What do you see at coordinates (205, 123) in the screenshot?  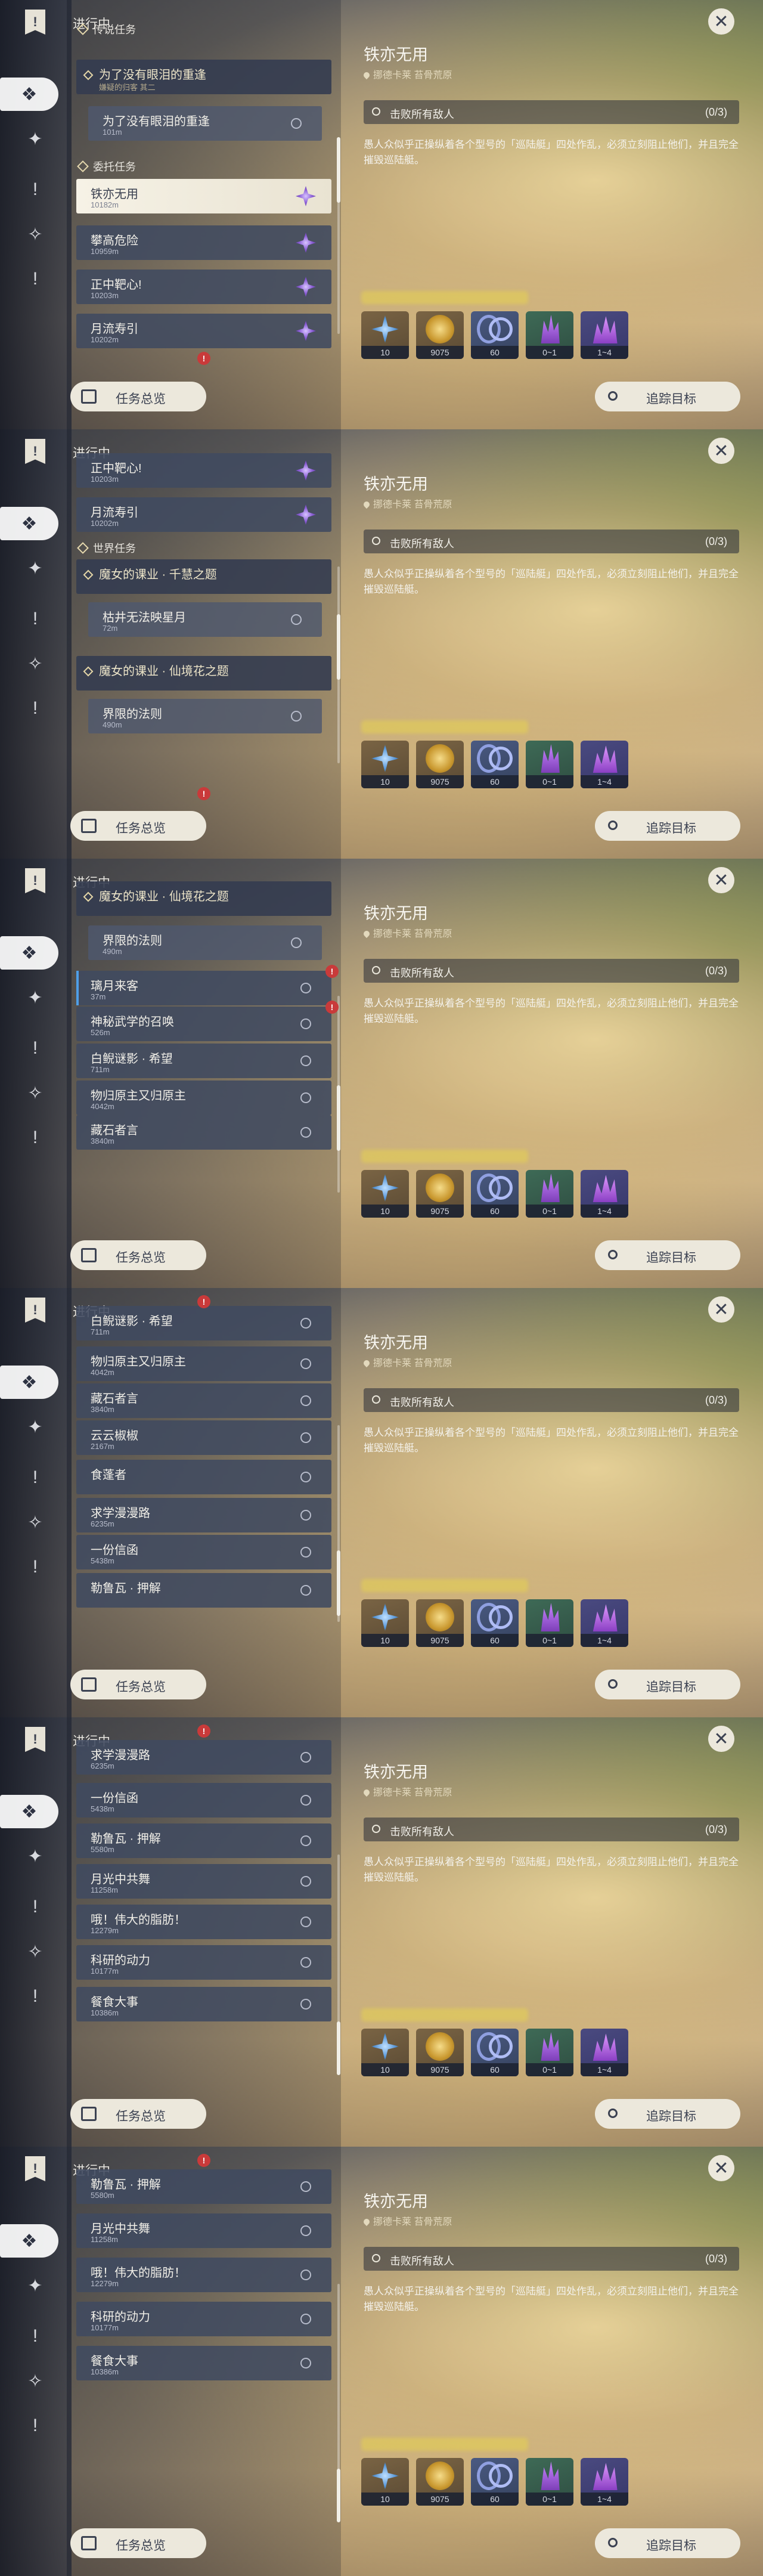 I see `quest-item: 为了没有眼泪的重逢 101m` at bounding box center [205, 123].